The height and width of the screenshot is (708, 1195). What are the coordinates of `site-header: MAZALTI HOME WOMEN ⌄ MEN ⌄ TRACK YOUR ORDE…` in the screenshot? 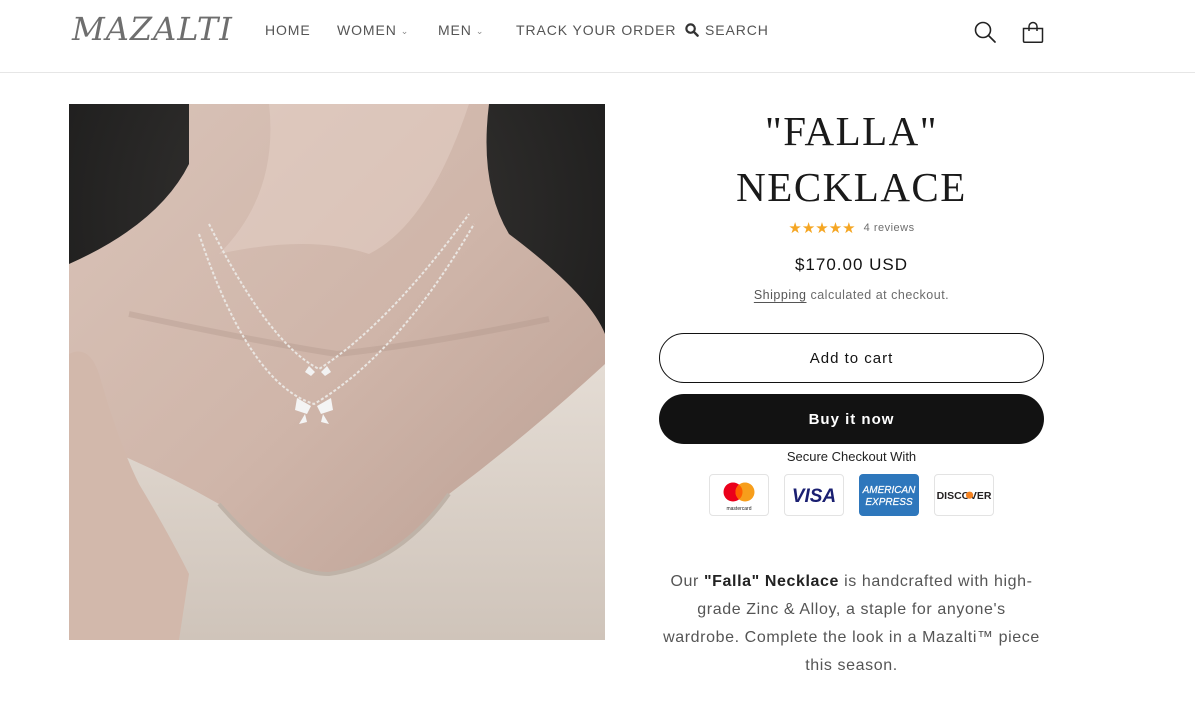 It's located at (597, 36).